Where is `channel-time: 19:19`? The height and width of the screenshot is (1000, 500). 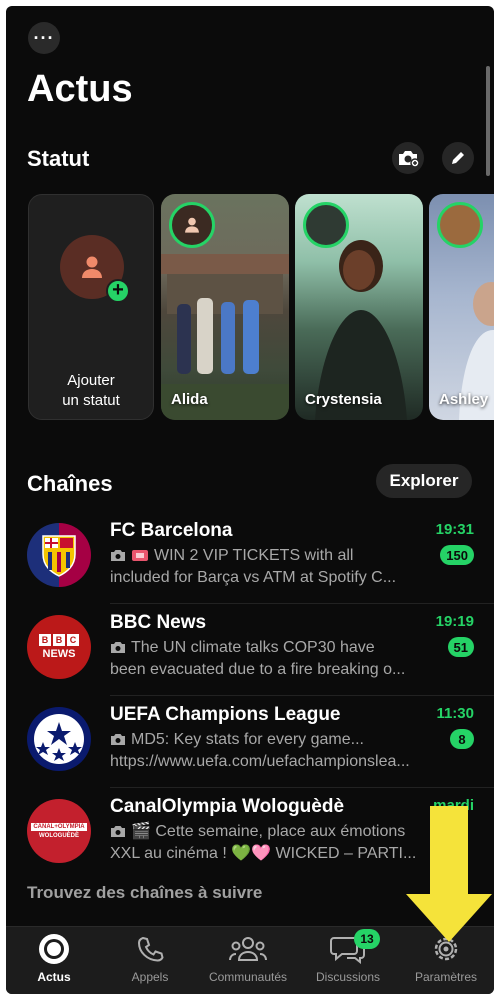 channel-time: 19:19 is located at coordinates (454, 621).